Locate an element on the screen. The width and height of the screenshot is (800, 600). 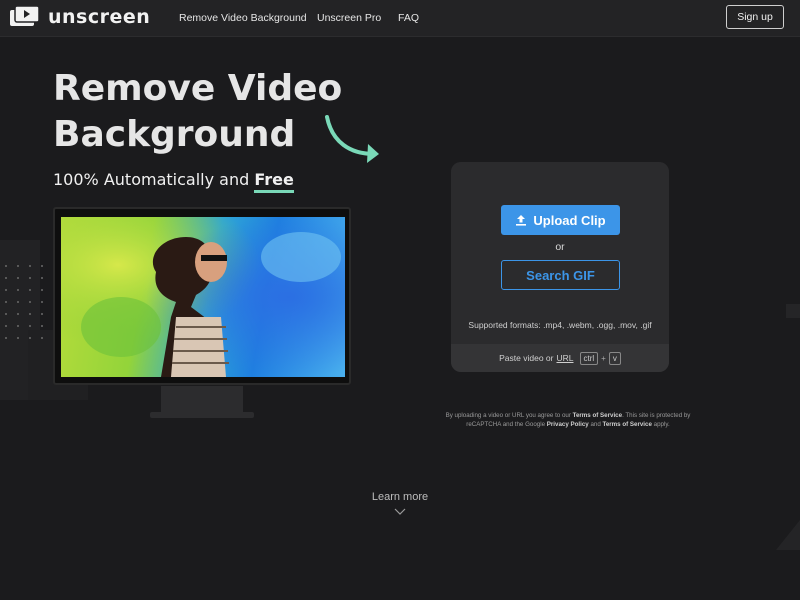
brand-logo: unscreen is located at coordinates (80, 17).